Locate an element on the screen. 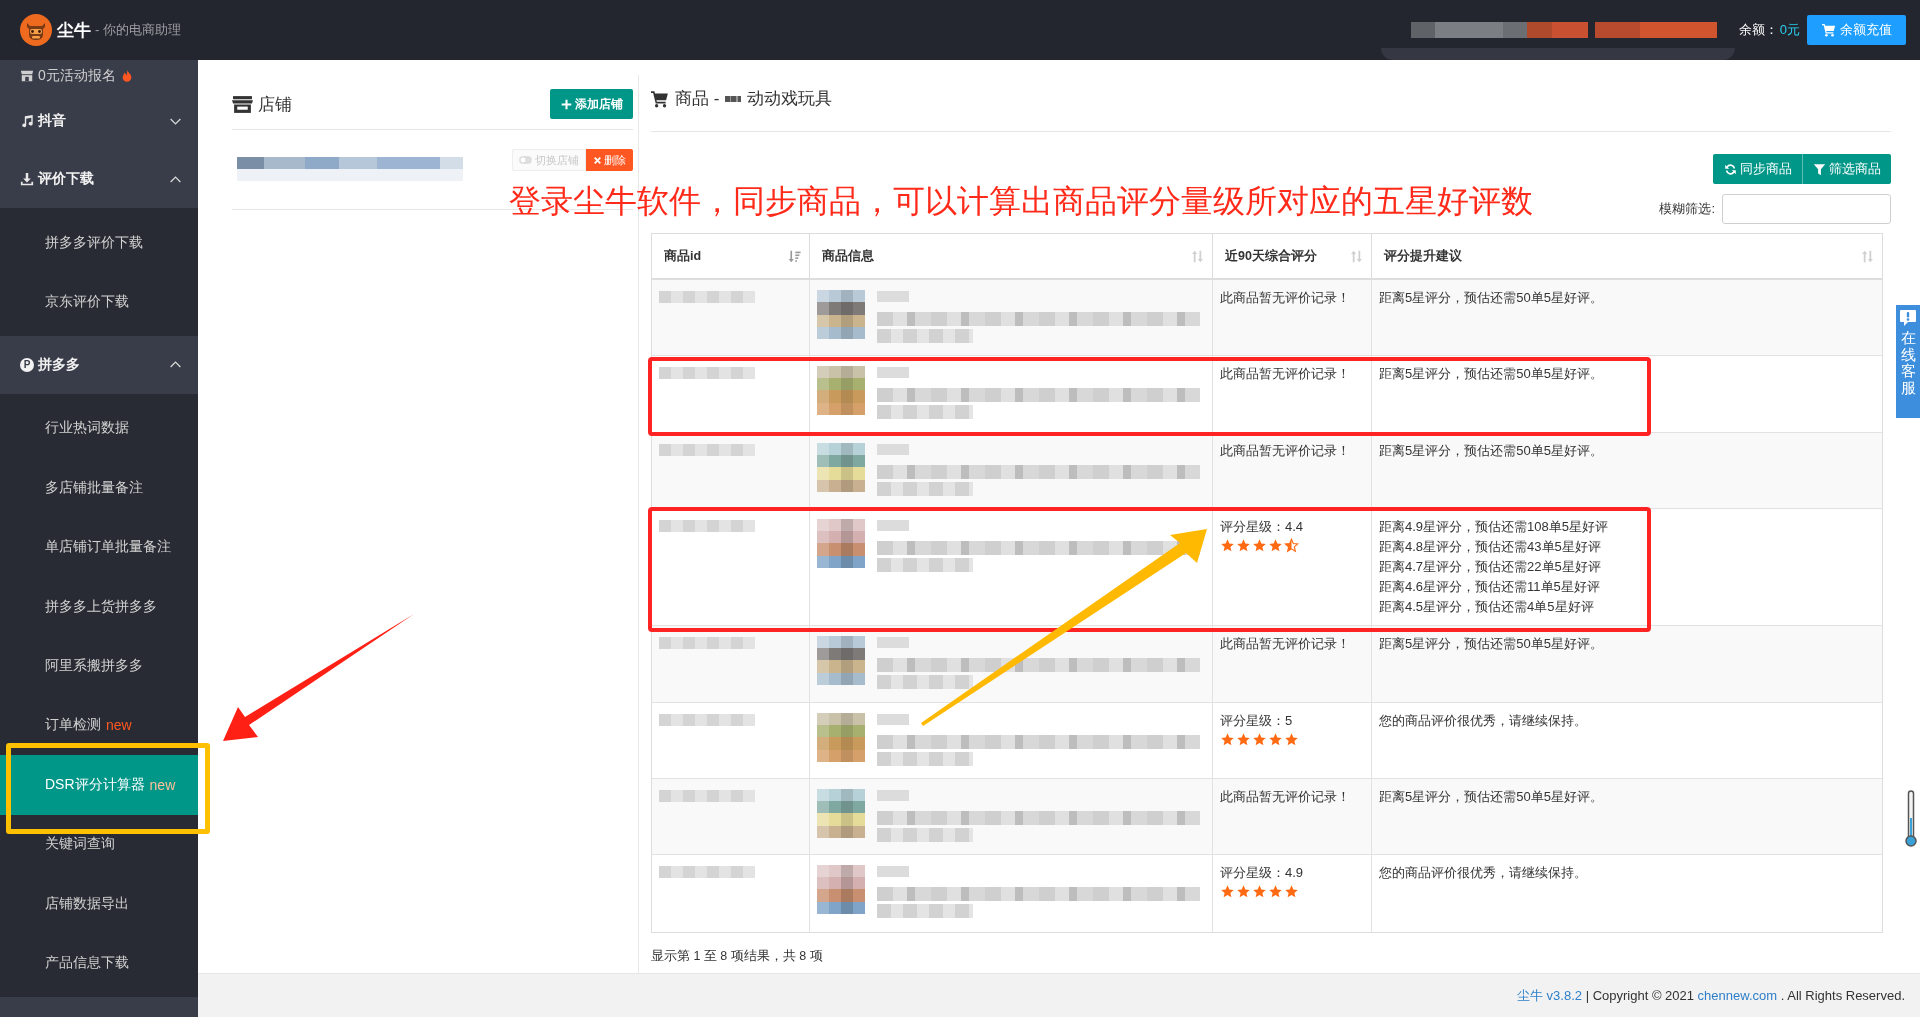 This screenshot has width=1920, height=1017. thermometer-icon is located at coordinates (1911, 819).